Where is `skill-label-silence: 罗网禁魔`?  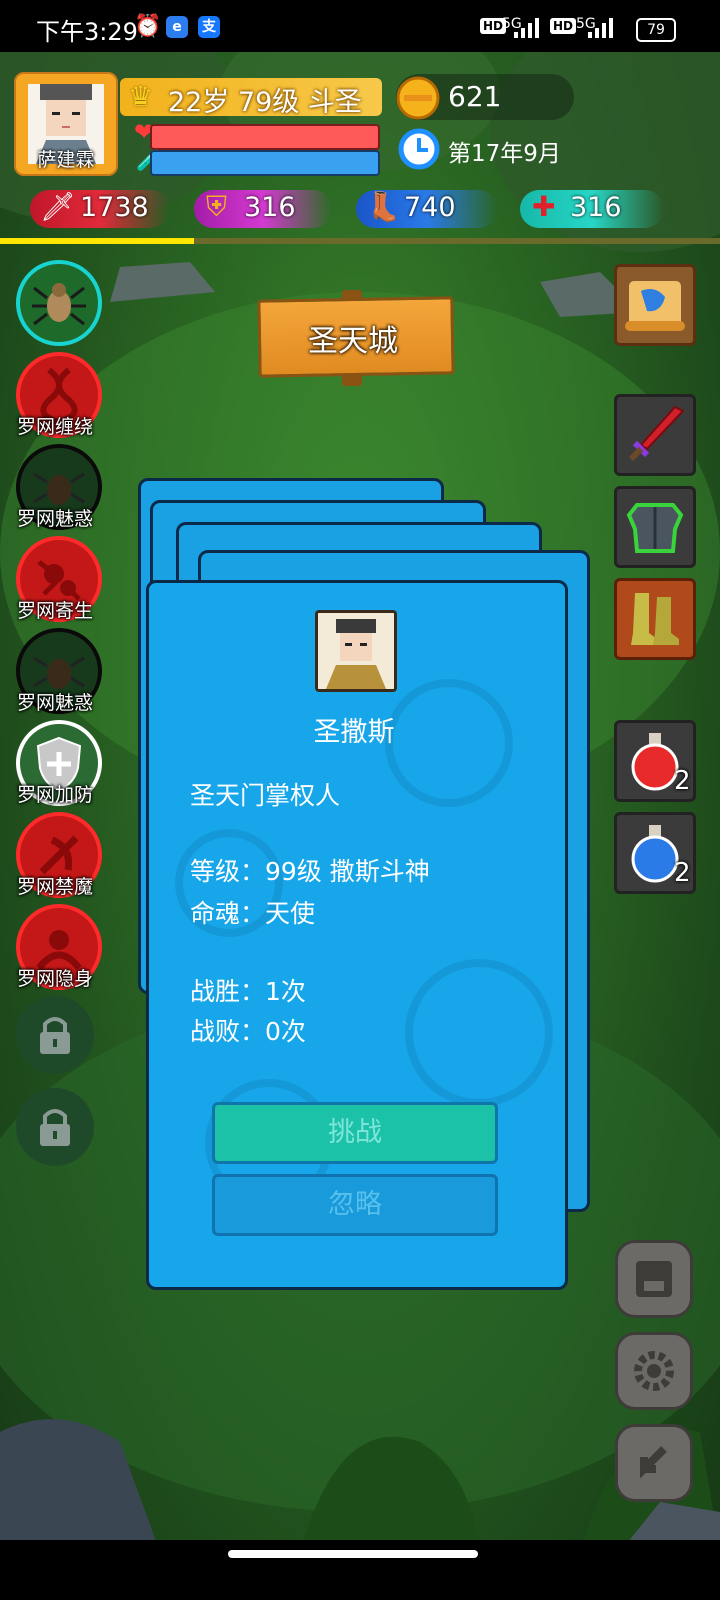 skill-label-silence: 罗网禁魔 is located at coordinates (54, 887).